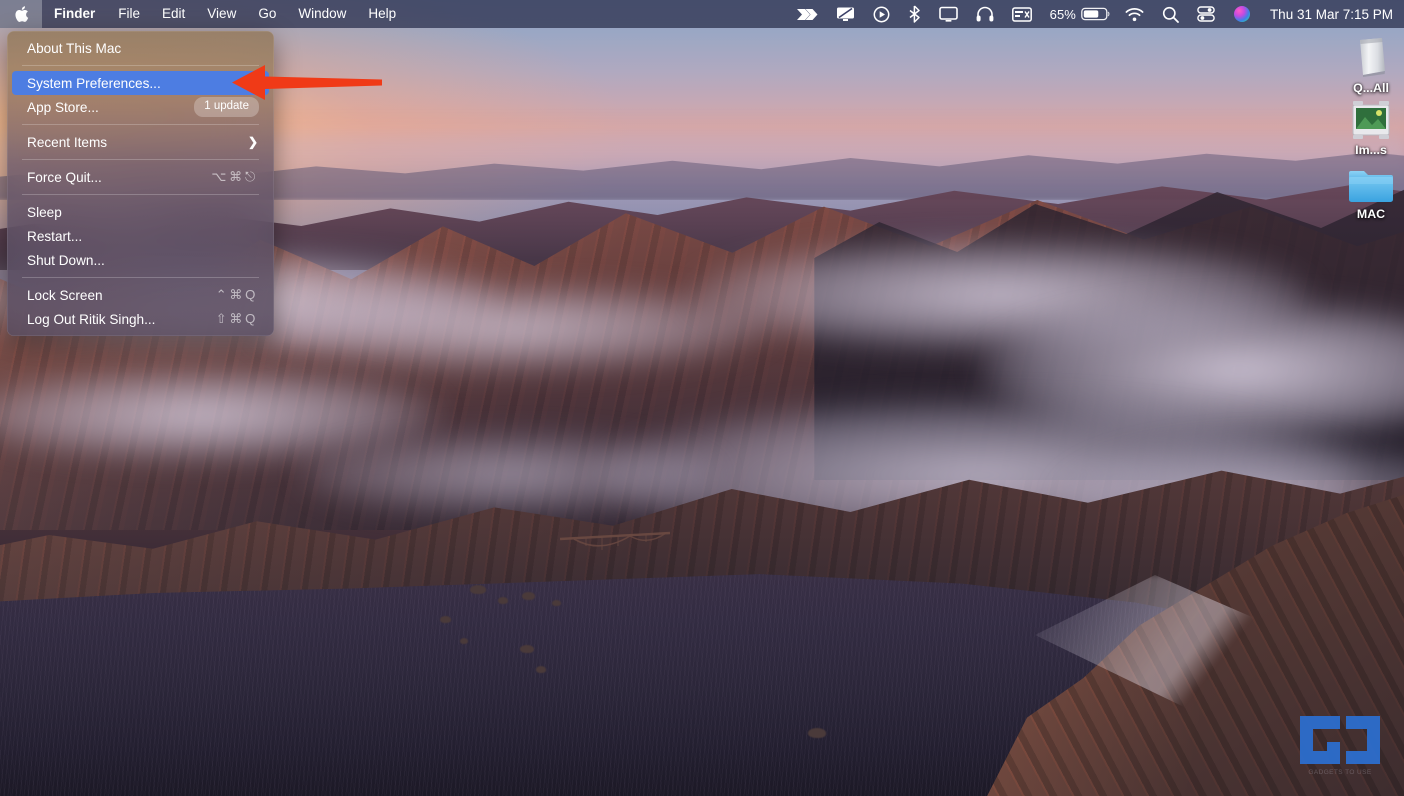 This screenshot has height=796, width=1404. Describe the element at coordinates (140, 142) in the screenshot. I see `menu-item-recent-items: Recent Items ❯` at that location.